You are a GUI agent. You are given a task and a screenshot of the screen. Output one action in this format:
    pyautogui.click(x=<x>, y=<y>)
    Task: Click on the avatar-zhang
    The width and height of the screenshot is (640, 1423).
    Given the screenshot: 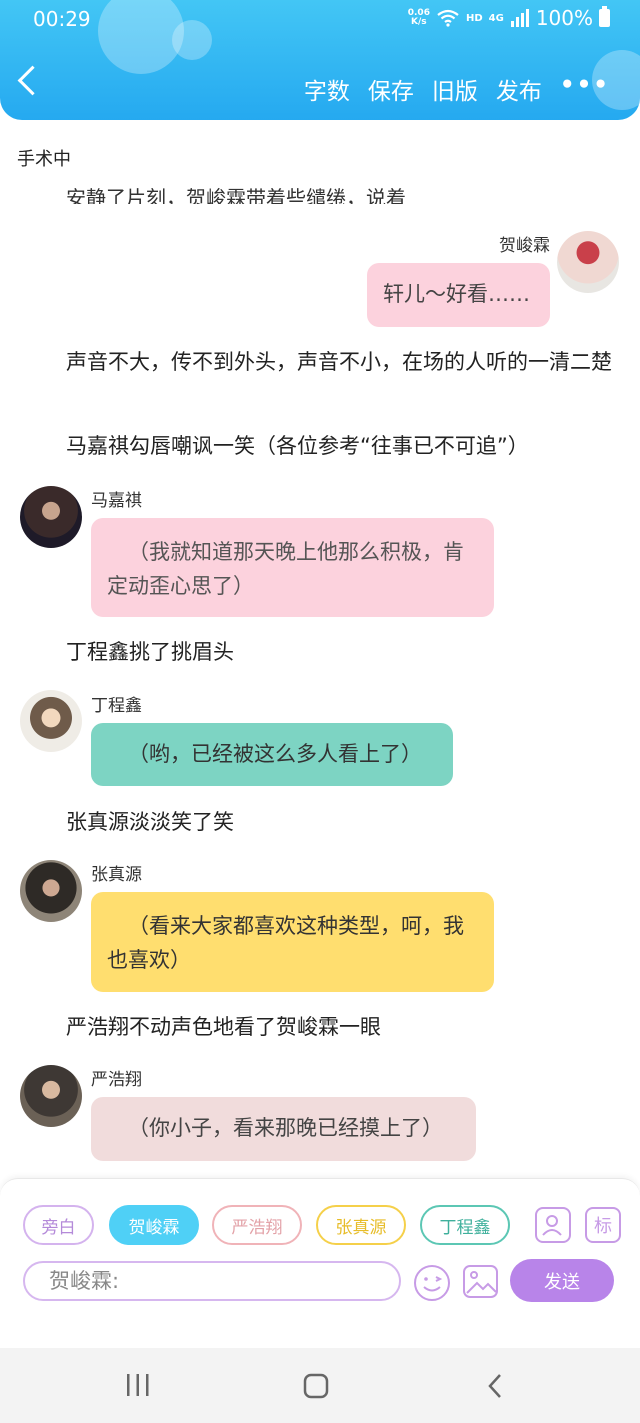 What is the action you would take?
    pyautogui.click(x=51, y=891)
    